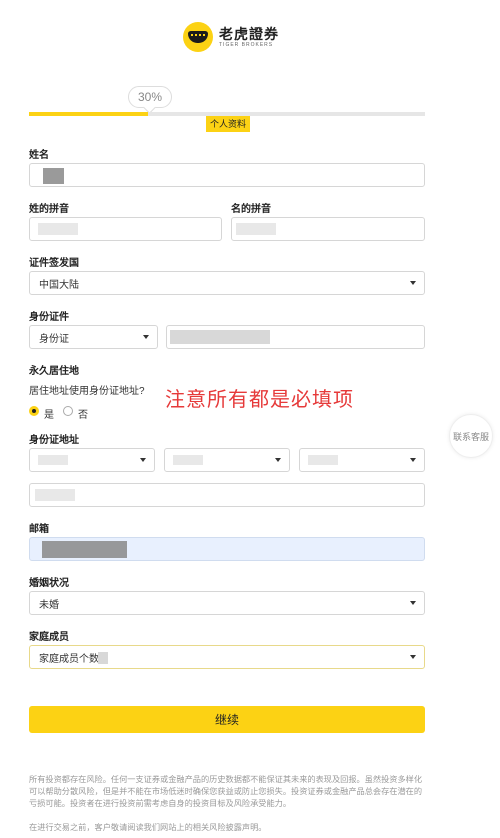 The image size is (500, 838). I want to click on issuing-country-select: 中国大陆, so click(227, 283).